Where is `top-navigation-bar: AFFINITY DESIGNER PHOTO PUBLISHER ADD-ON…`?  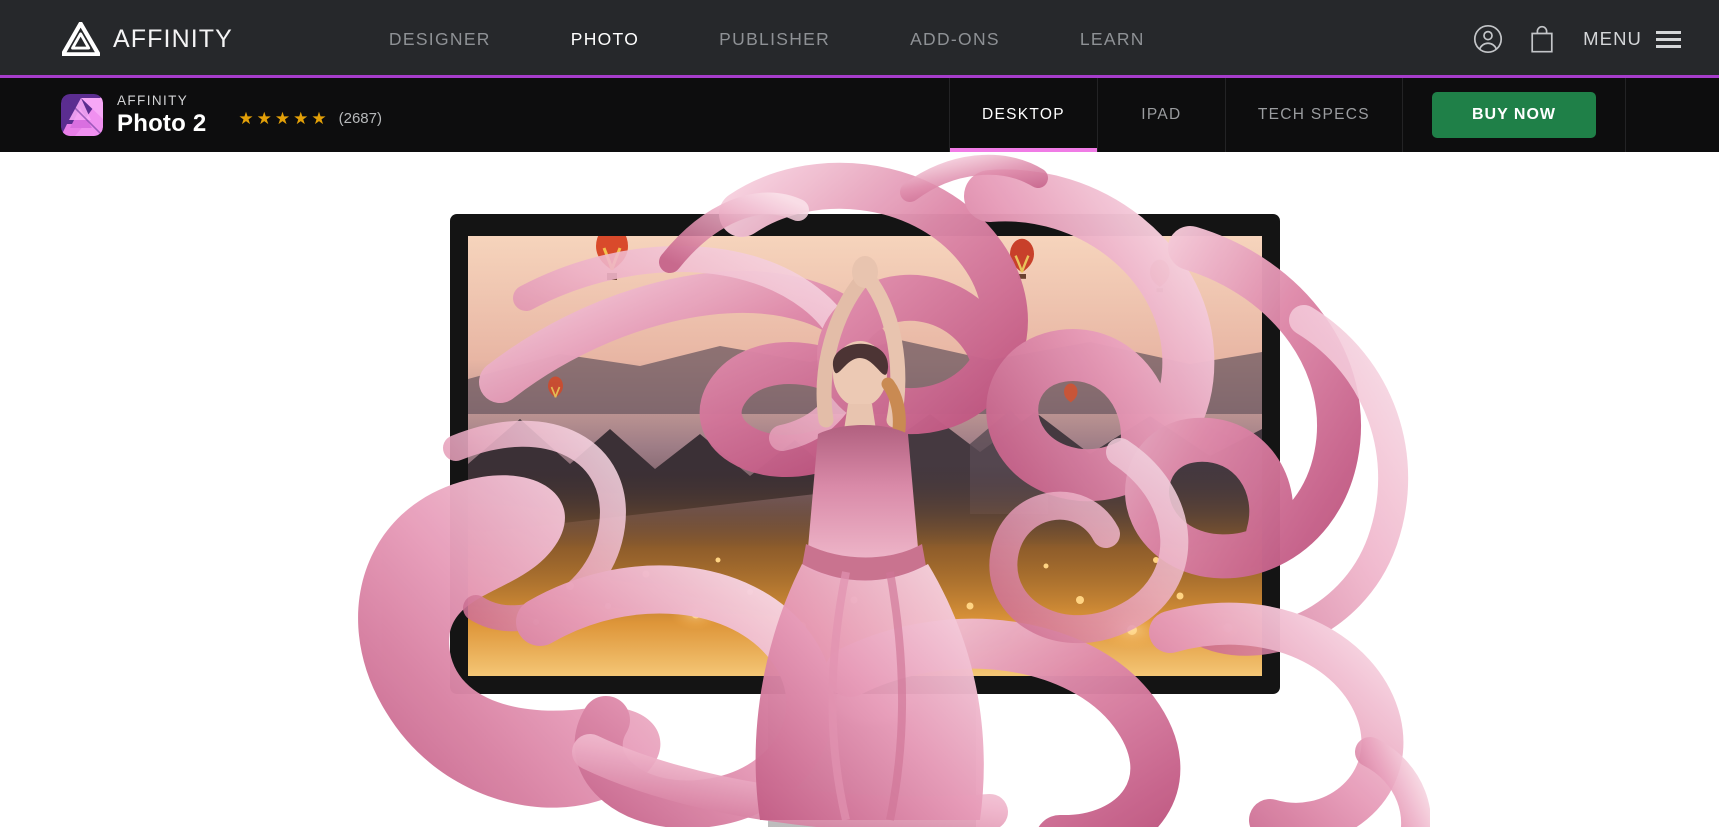
top-navigation-bar: AFFINITY DESIGNER PHOTO PUBLISHER ADD-ON… is located at coordinates (859, 39).